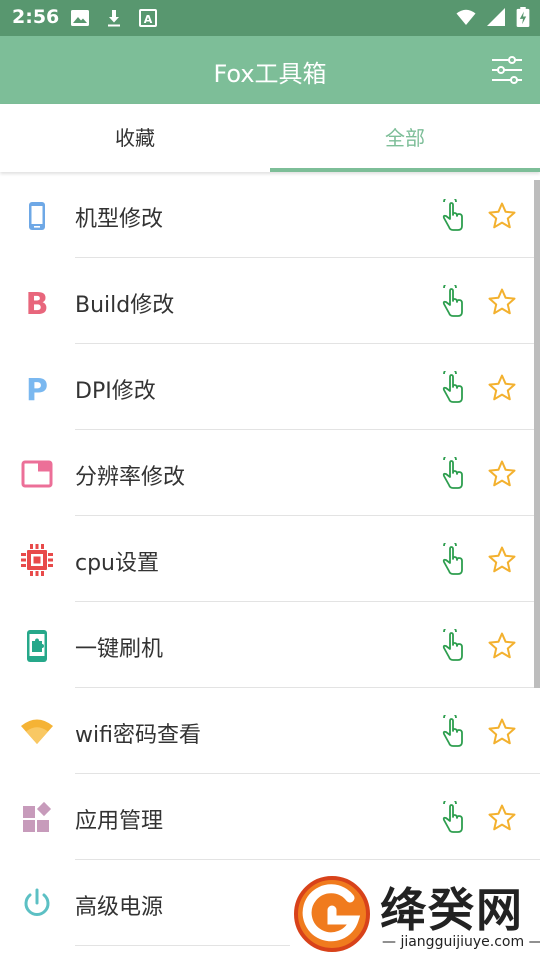 This screenshot has height=960, width=540. I want to click on phone-puzzle-icon, so click(37, 646).